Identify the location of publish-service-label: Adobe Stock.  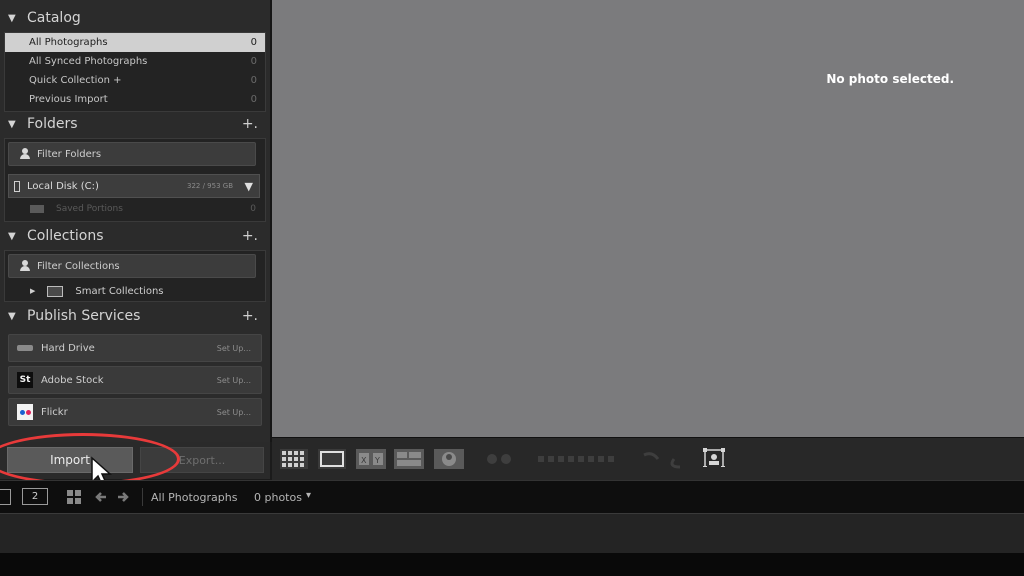
(72, 380).